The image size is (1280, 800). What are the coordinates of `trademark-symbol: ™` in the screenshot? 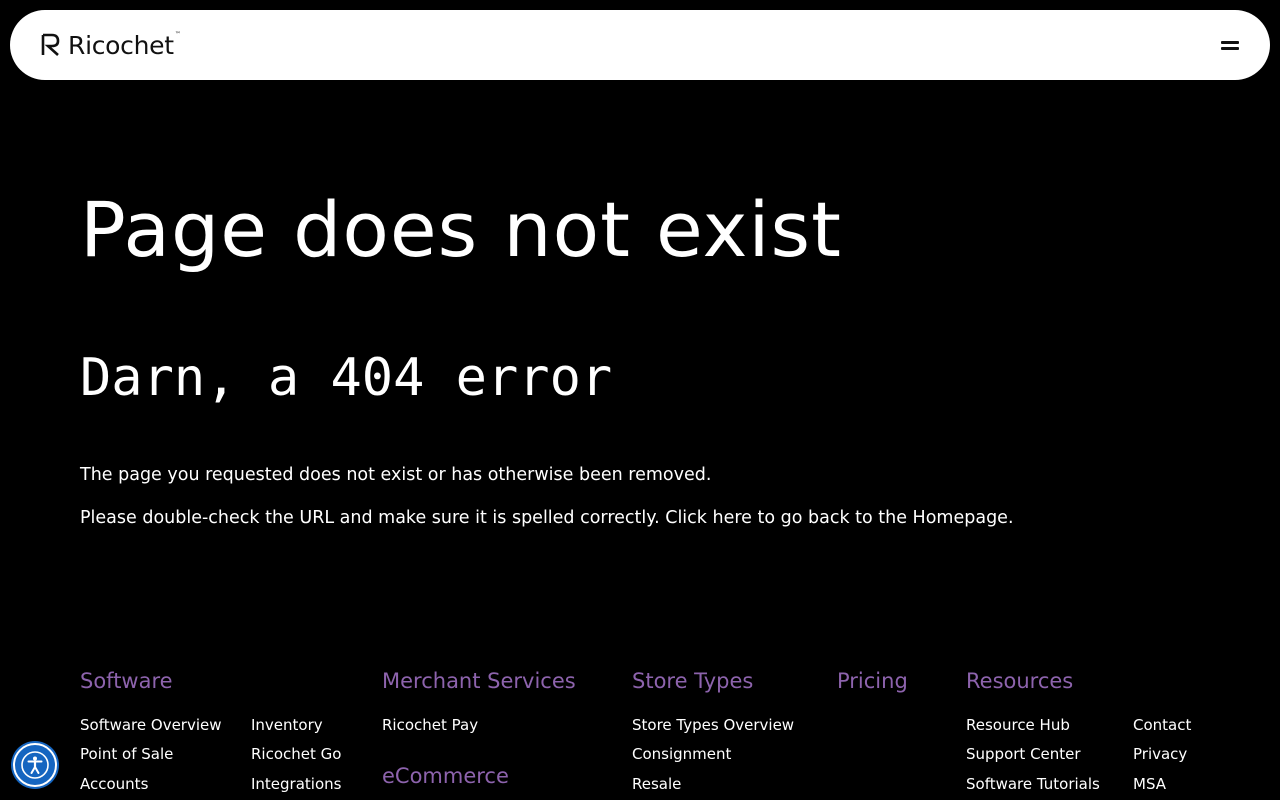 It's located at (177, 34).